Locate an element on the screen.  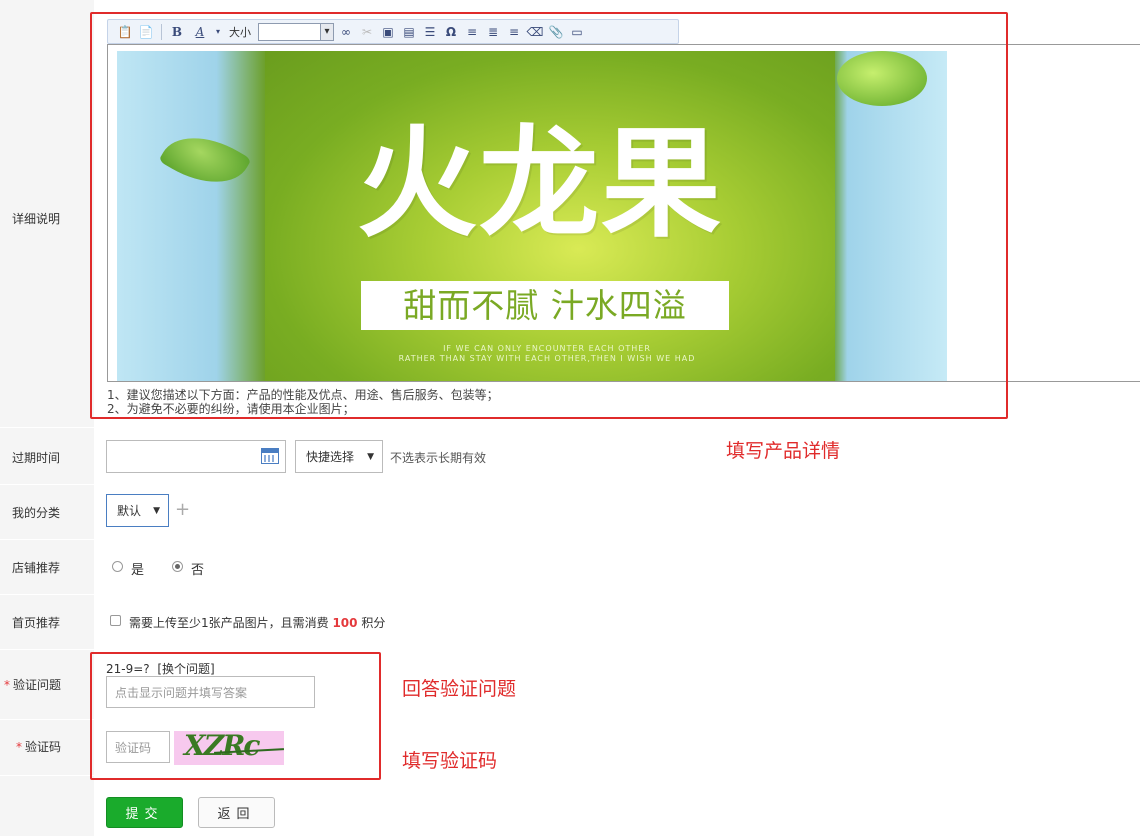
label-verify-code: * 验证码 is located at coordinates (47, 746).